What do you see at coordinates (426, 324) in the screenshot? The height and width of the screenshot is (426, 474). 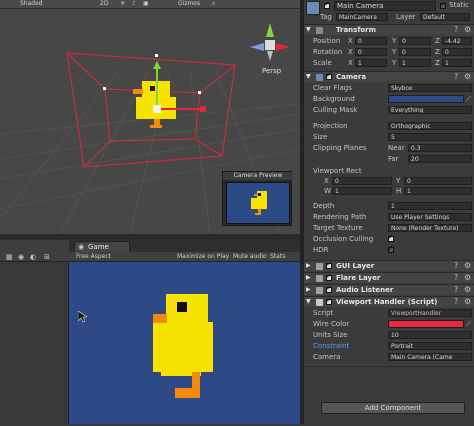 I see `wire-color-swatch` at bounding box center [426, 324].